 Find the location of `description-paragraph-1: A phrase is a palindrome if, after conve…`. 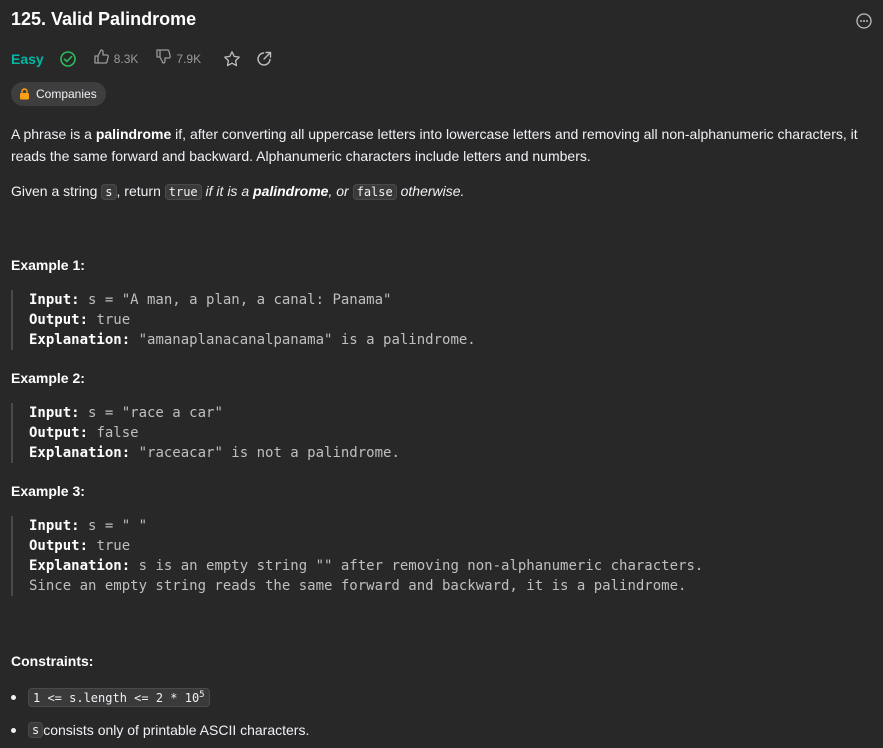

description-paragraph-1: A phrase is a palindrome if, after conve… is located at coordinates (441, 145).